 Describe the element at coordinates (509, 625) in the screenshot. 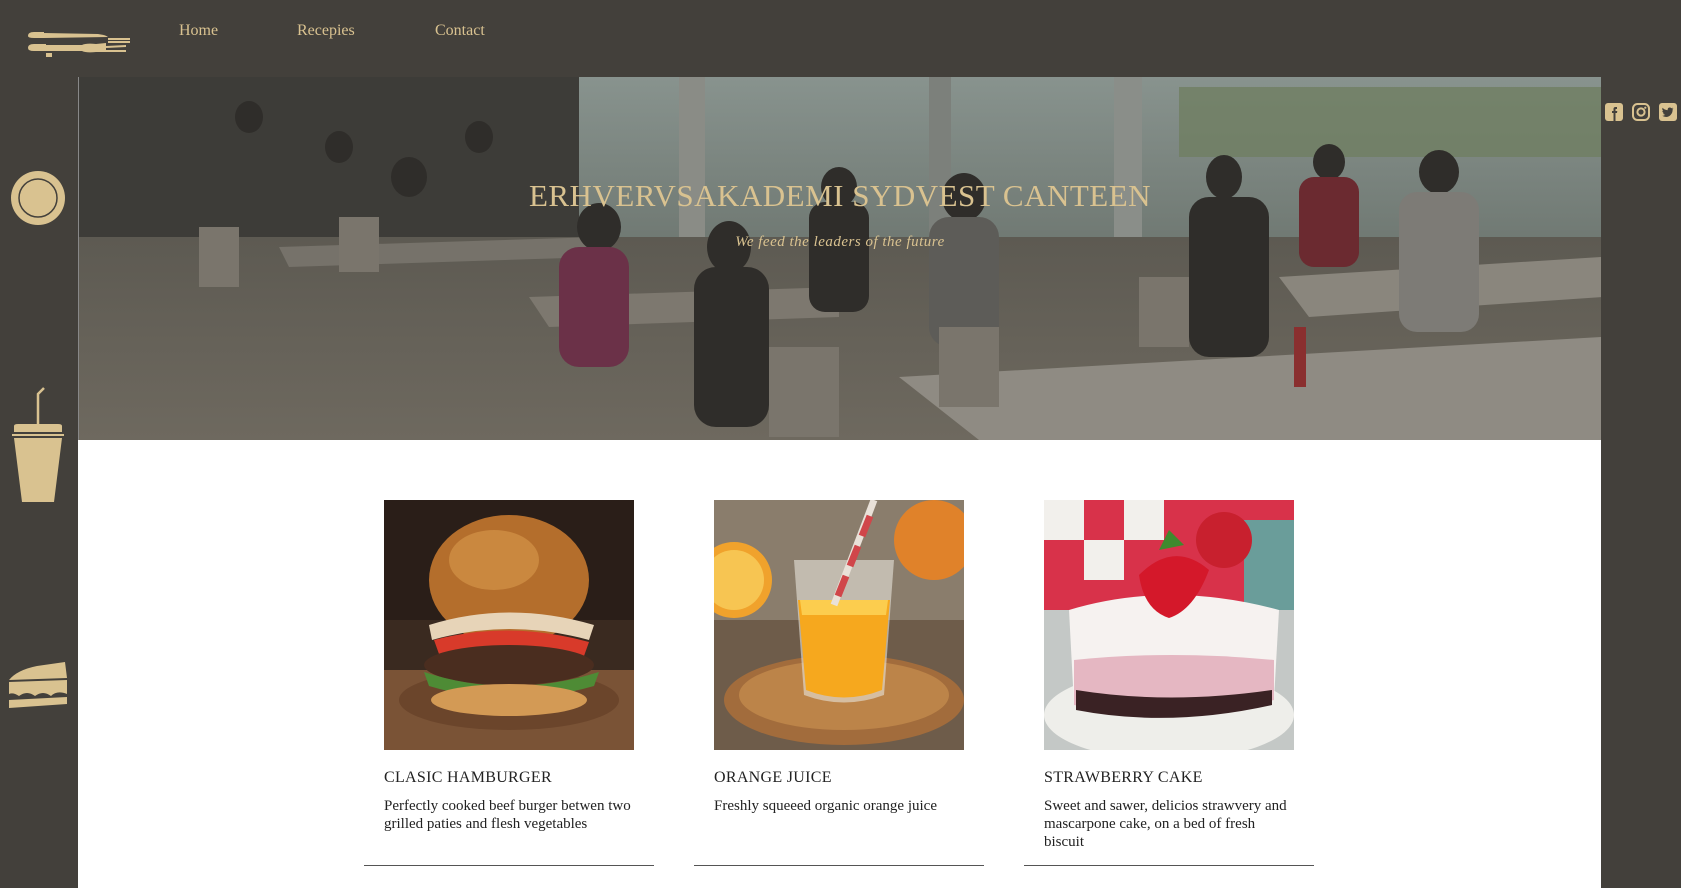

I see `hamburger-image` at that location.